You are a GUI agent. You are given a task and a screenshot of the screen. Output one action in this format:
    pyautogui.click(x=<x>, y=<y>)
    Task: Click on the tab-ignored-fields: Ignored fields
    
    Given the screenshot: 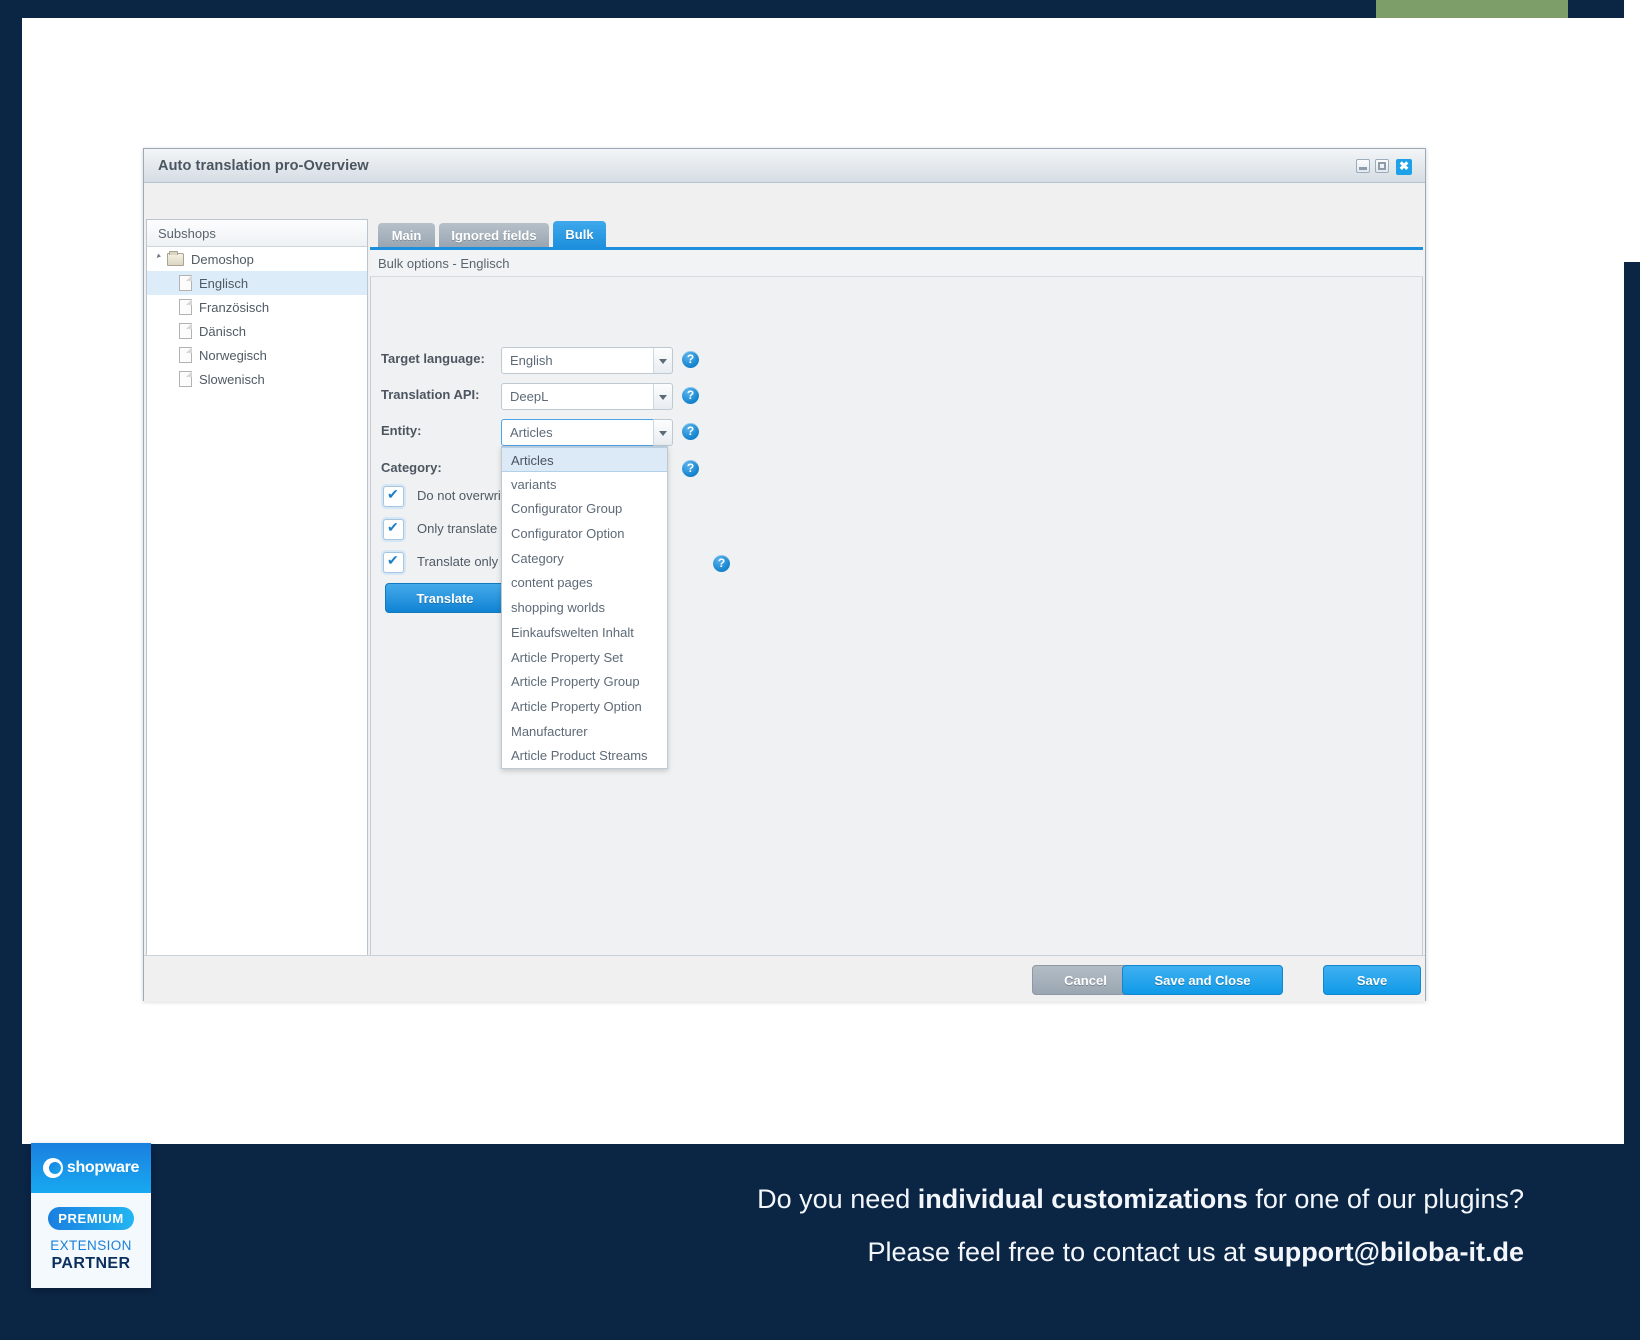 What is the action you would take?
    pyautogui.click(x=494, y=235)
    